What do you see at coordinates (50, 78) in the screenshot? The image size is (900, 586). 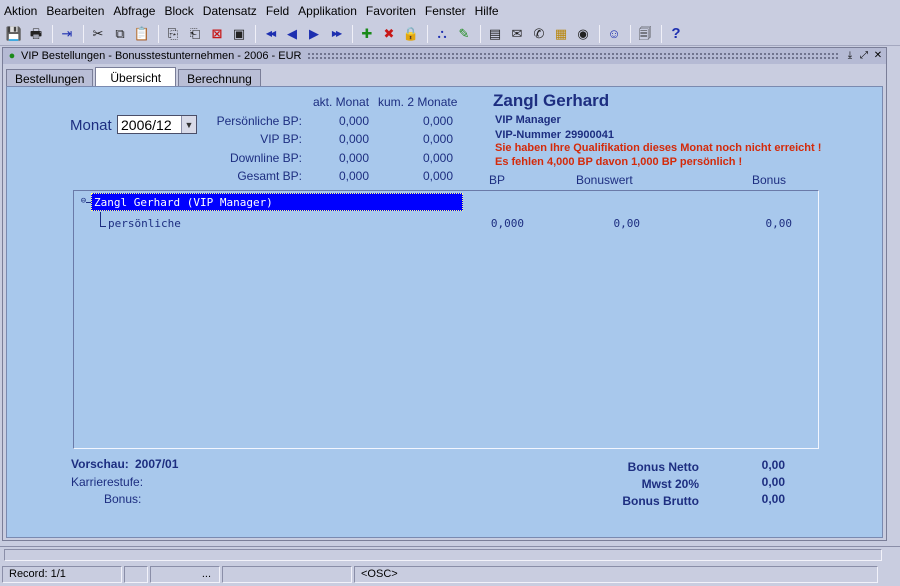 I see `tab-bestellungen: Bestellungen` at bounding box center [50, 78].